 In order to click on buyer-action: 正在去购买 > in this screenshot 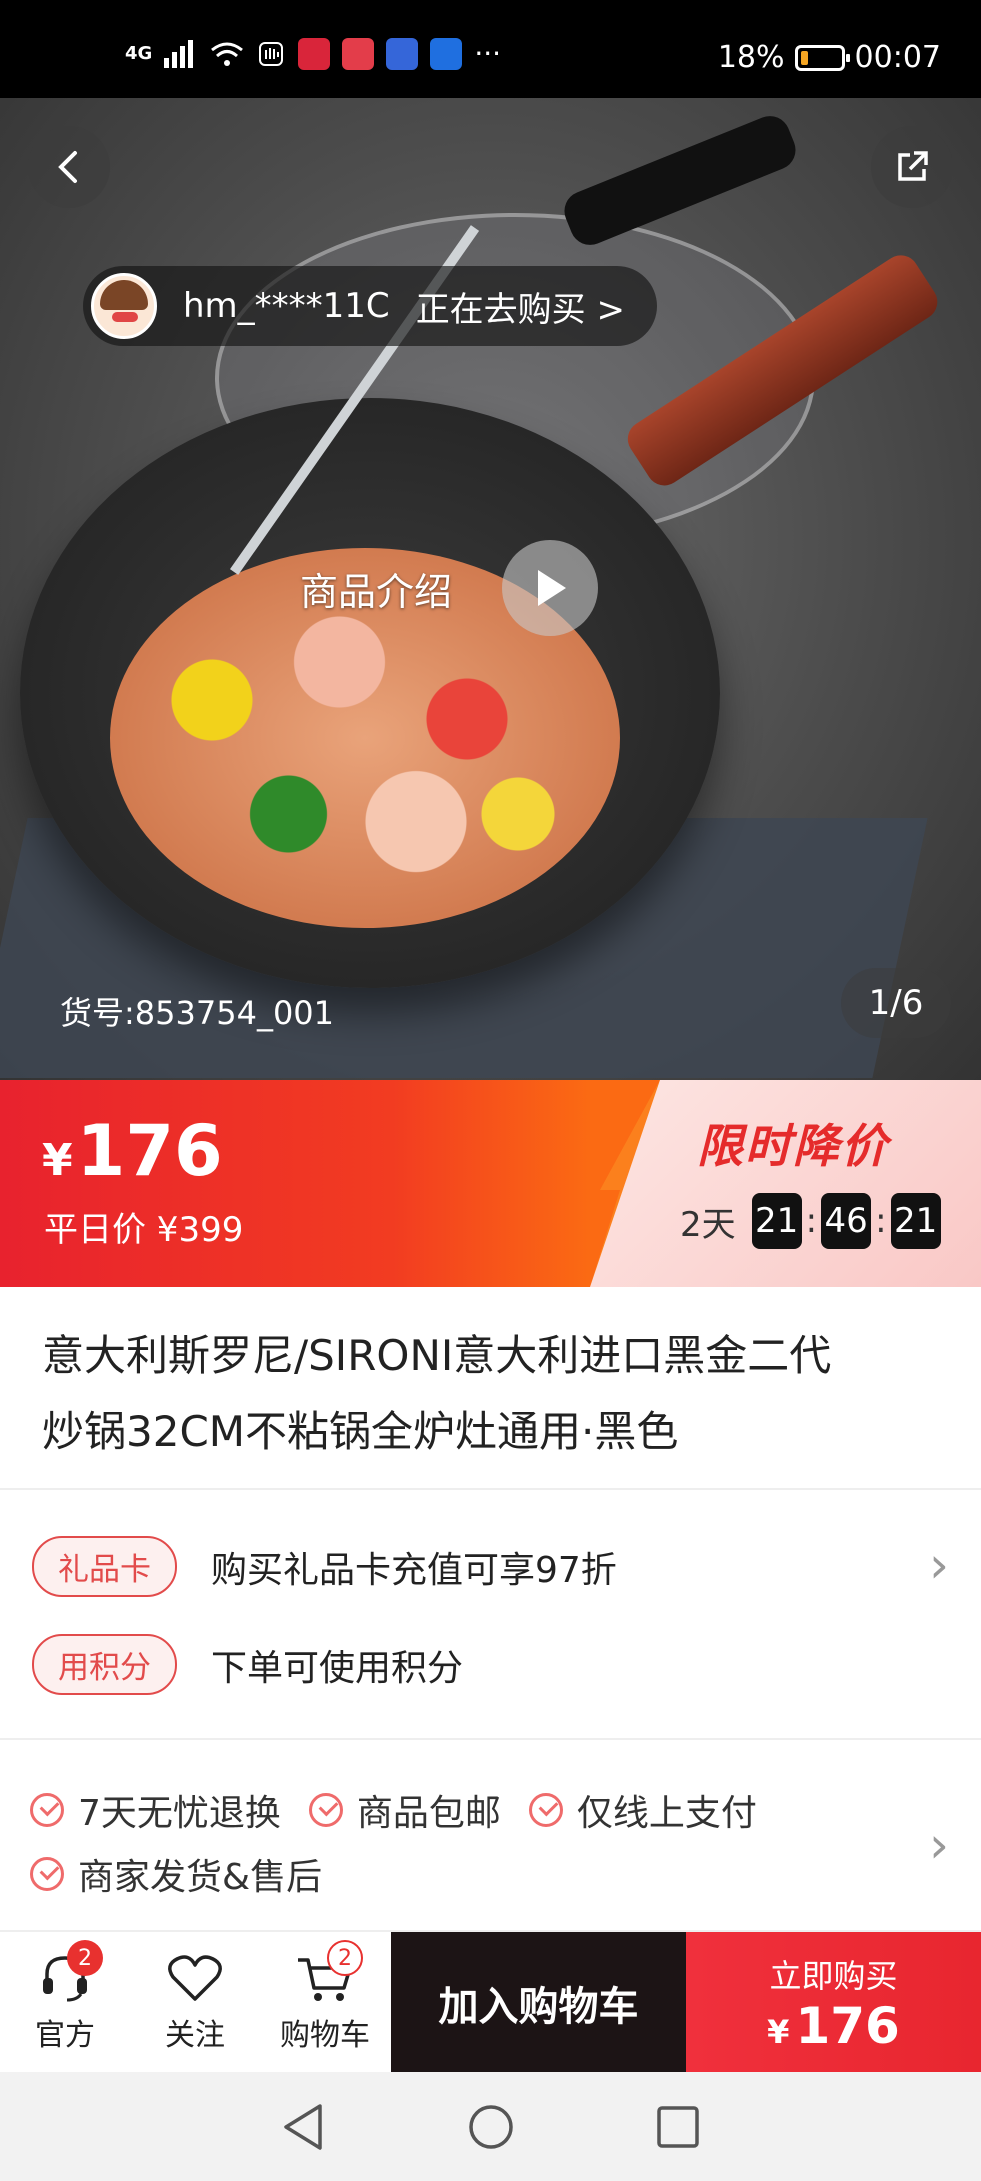, I will do `click(520, 309)`.